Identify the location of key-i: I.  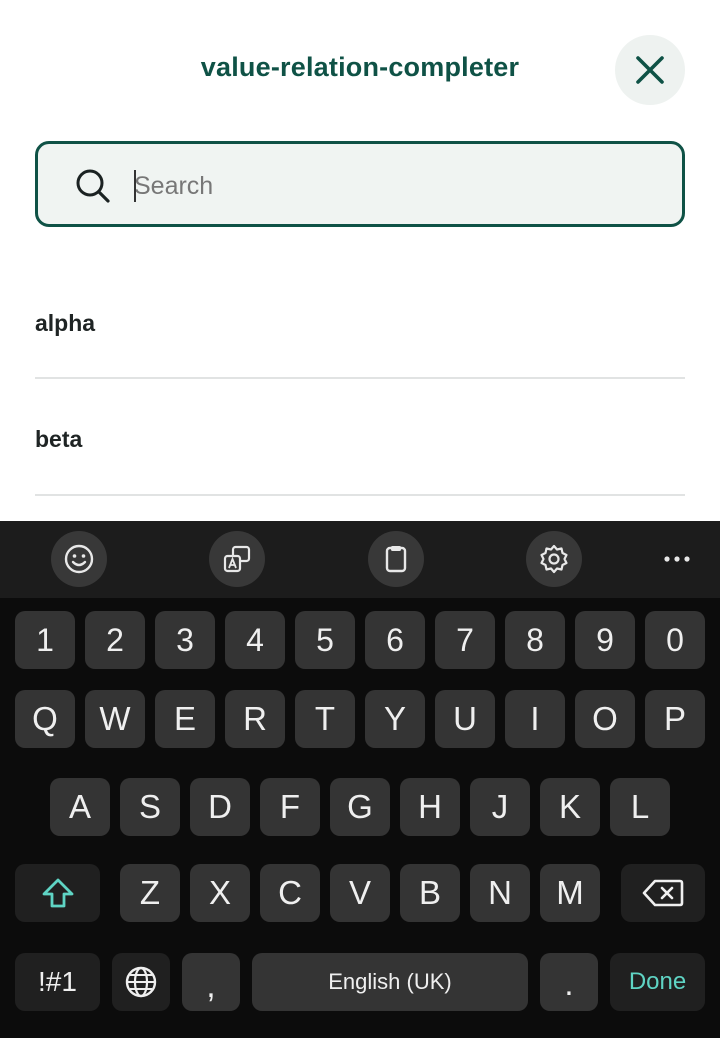
(535, 719).